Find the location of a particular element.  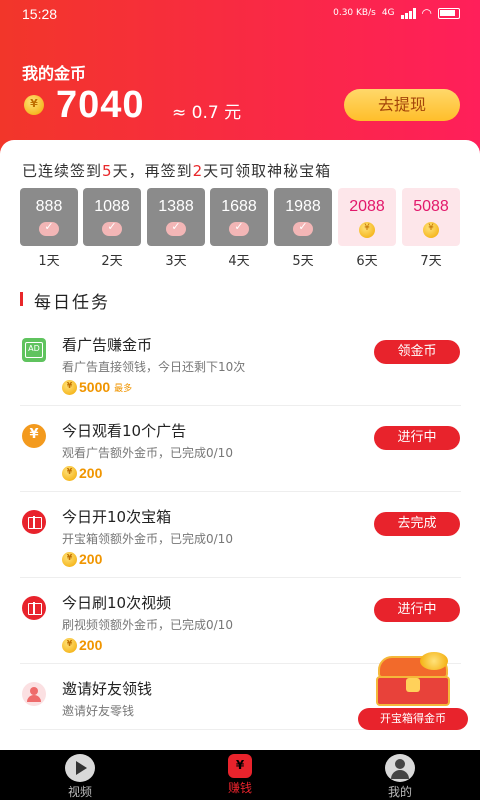

my-coins-title: 我的金币 is located at coordinates (54, 73).